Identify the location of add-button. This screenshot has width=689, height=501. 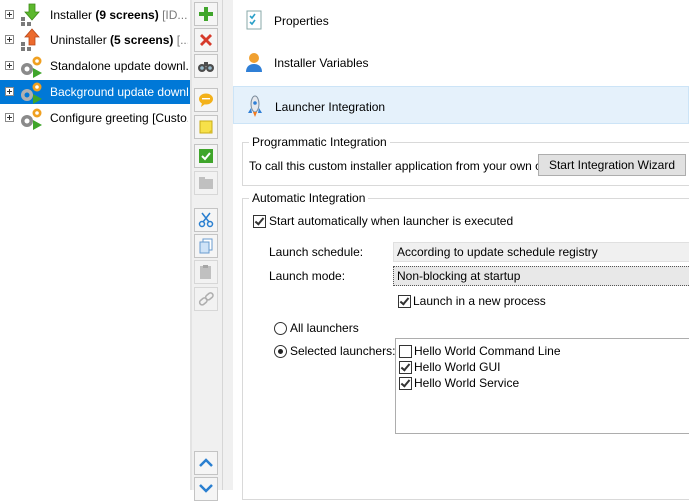
(206, 14).